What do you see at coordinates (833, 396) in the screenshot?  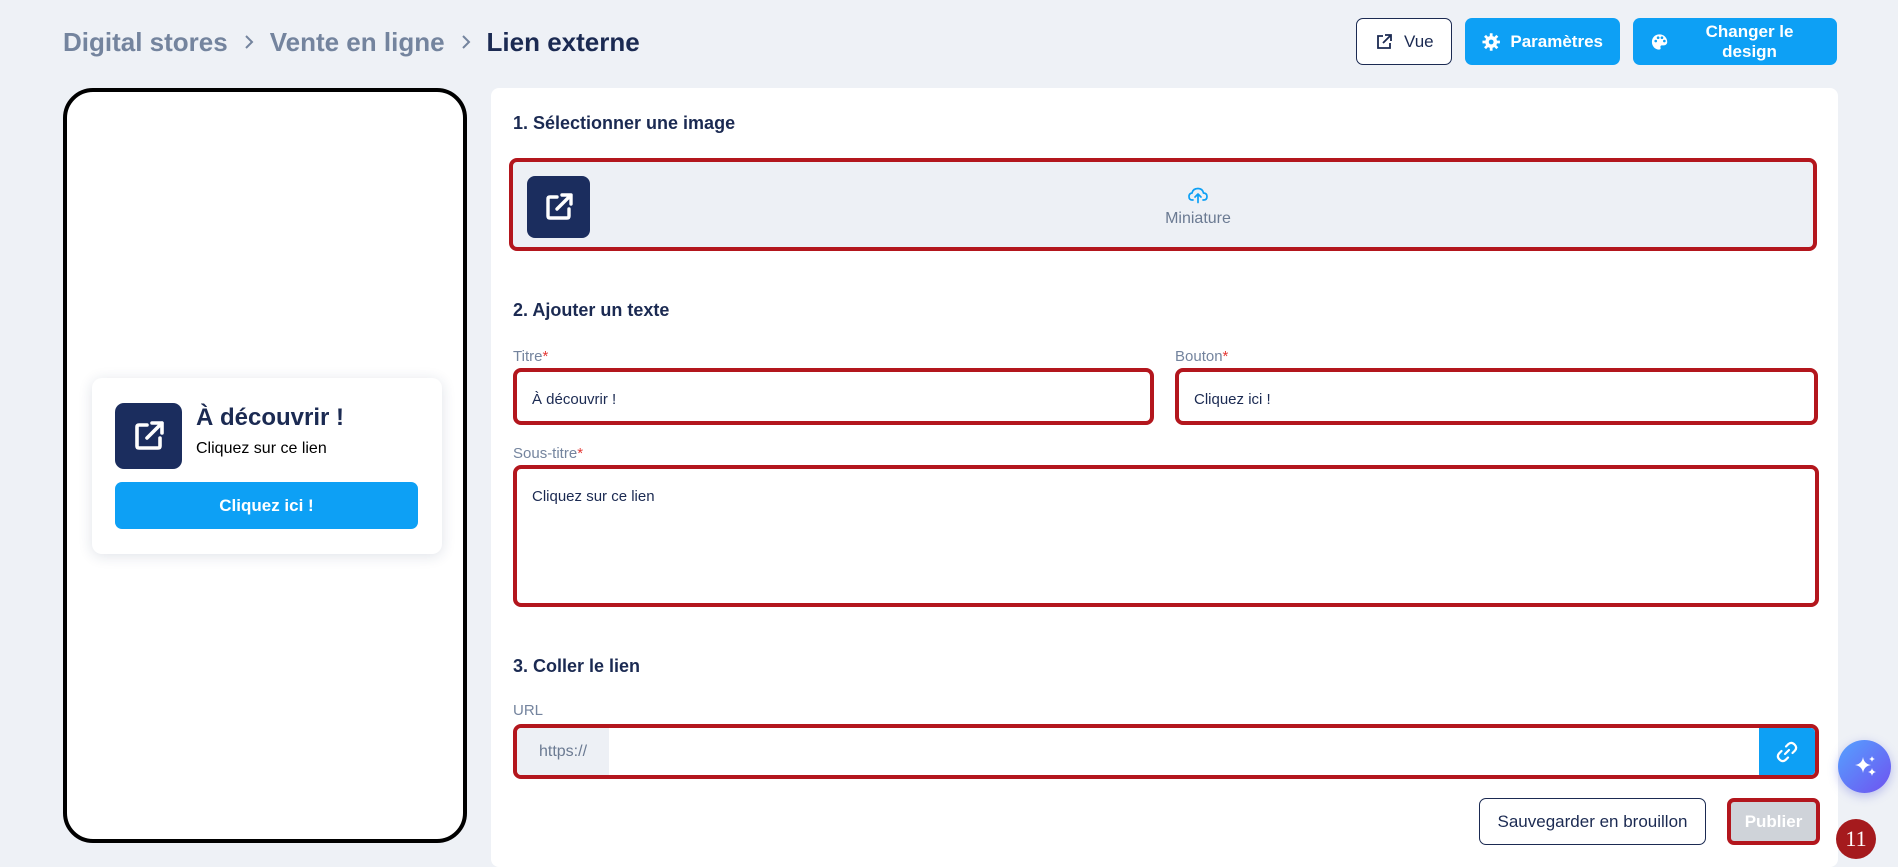 I see `title-input: À découvrir !` at bounding box center [833, 396].